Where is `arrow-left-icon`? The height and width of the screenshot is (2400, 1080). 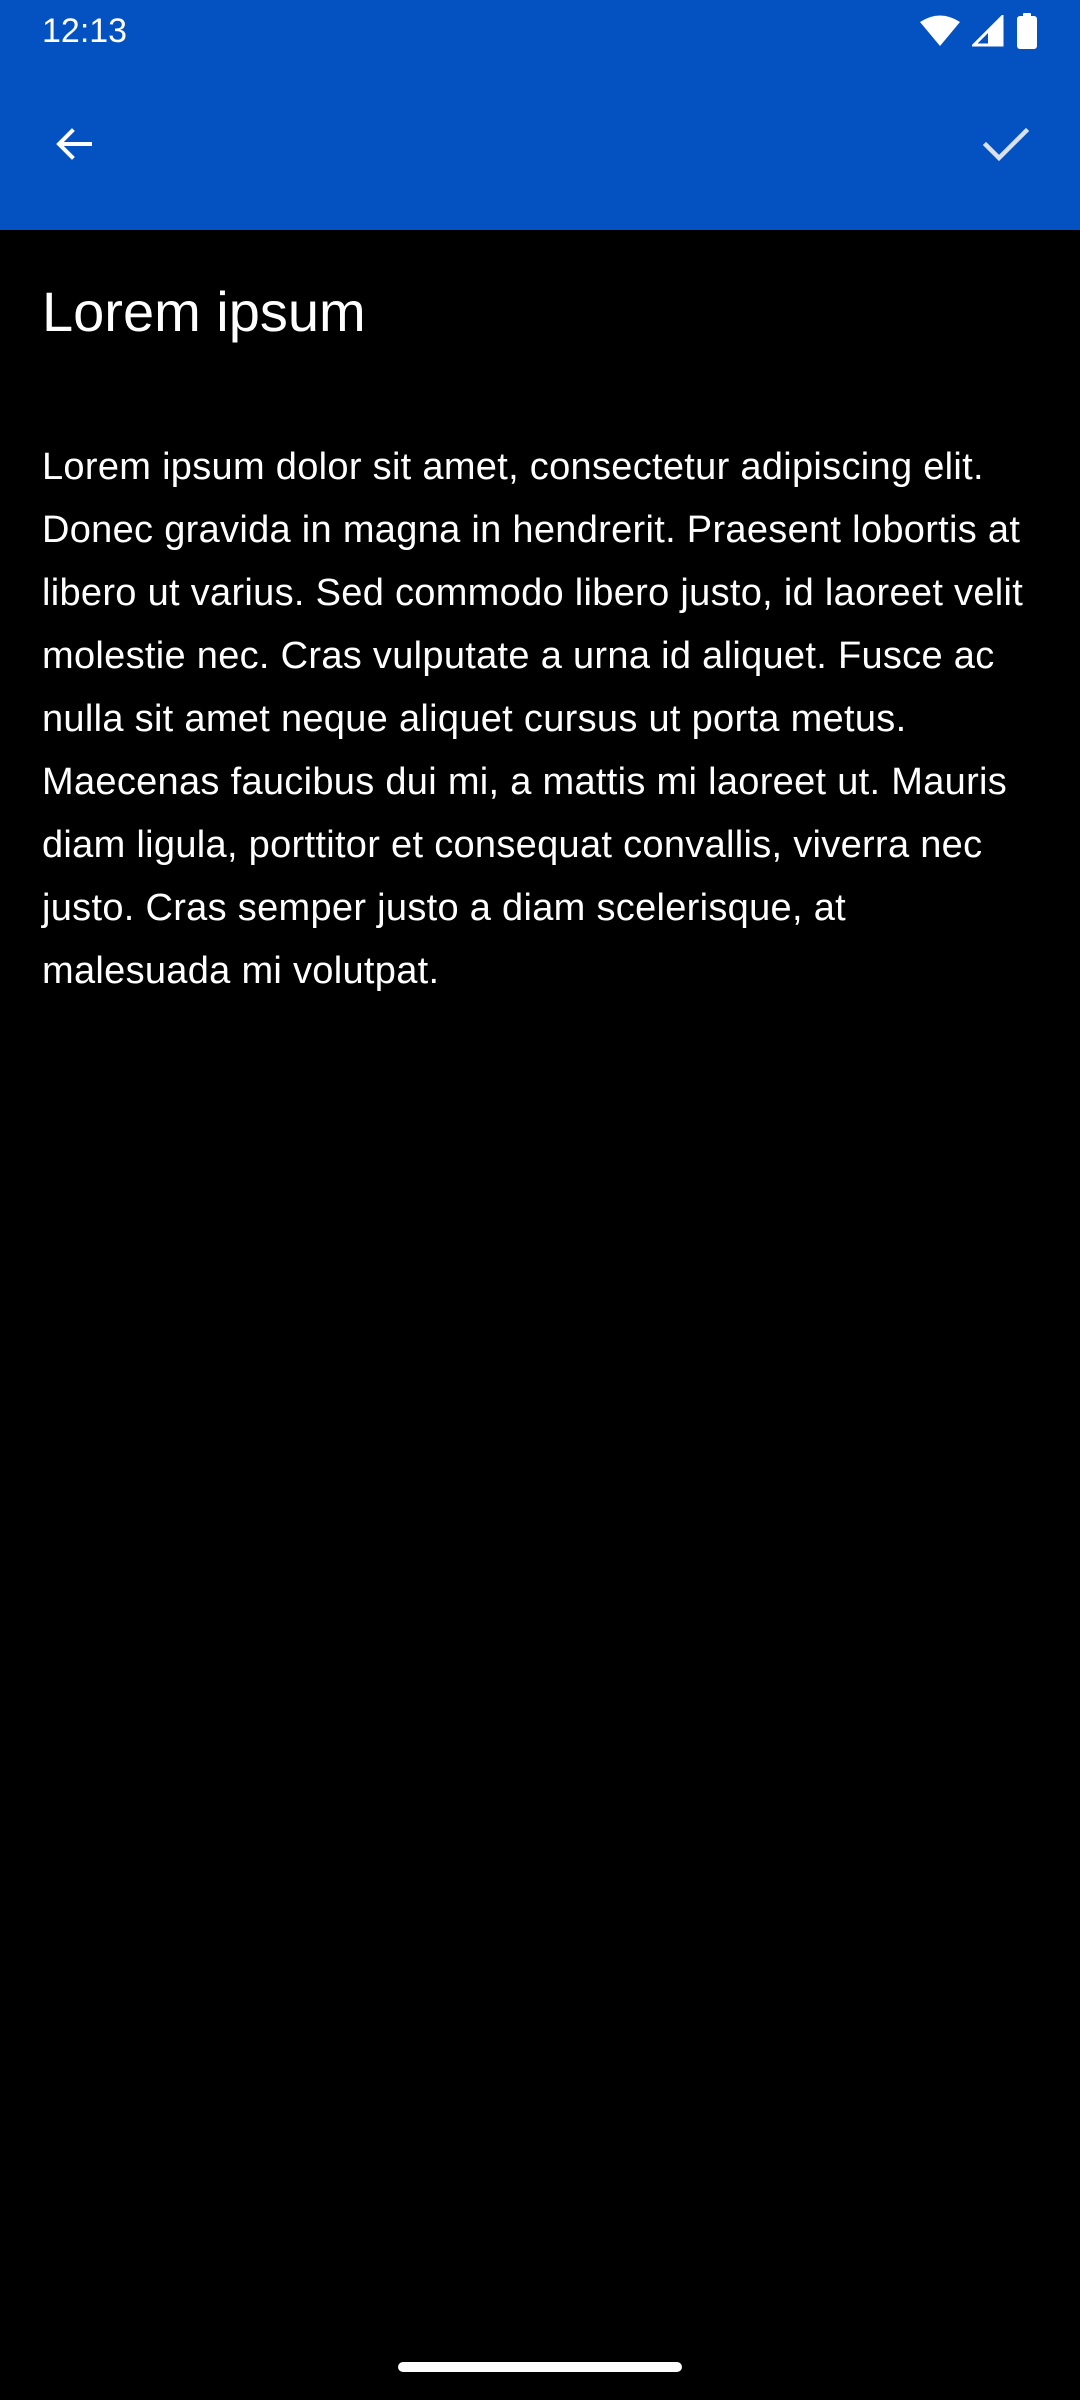 arrow-left-icon is located at coordinates (74, 146).